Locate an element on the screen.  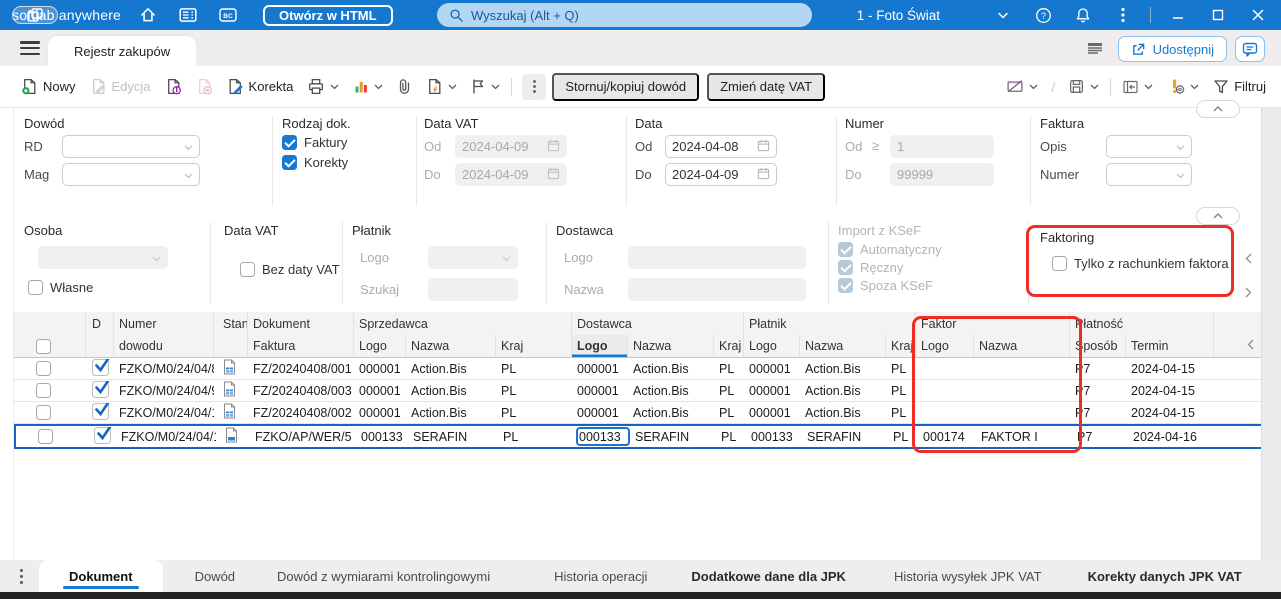
delete-document-button is located at coordinates (204, 87).